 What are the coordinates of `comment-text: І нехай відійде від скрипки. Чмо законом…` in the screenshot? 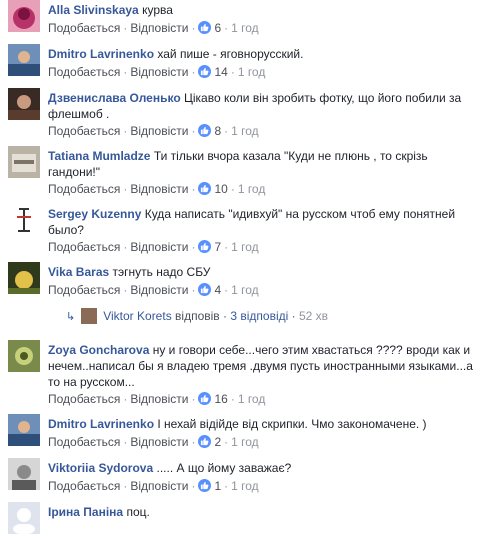 It's located at (292, 424).